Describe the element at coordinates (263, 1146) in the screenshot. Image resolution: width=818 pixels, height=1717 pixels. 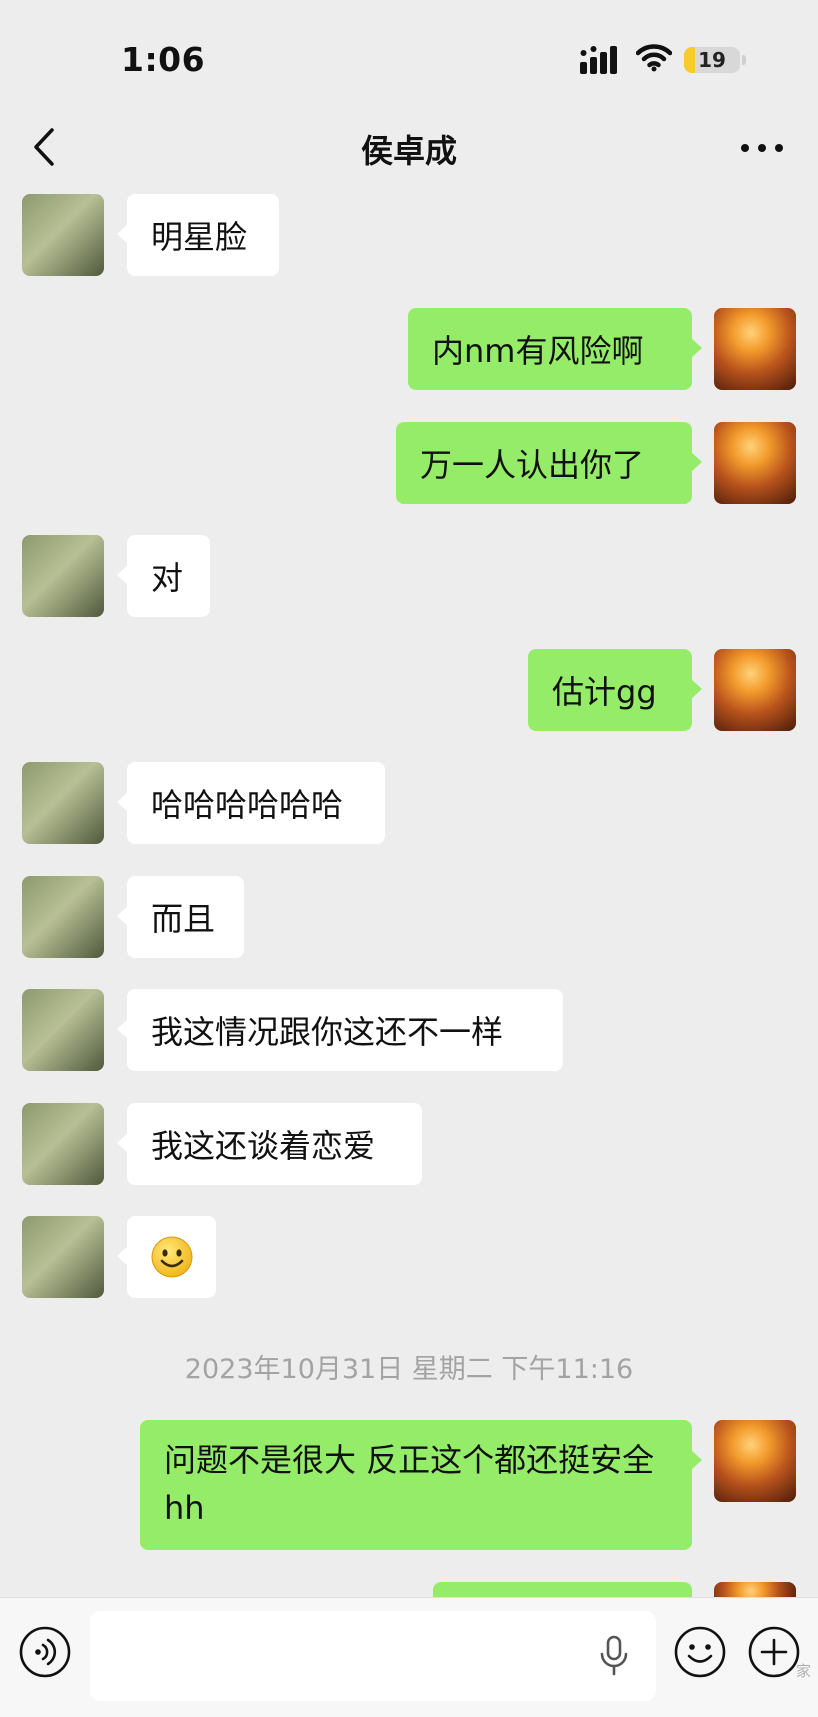
I see `message-text: 我这还谈着恋爱` at that location.